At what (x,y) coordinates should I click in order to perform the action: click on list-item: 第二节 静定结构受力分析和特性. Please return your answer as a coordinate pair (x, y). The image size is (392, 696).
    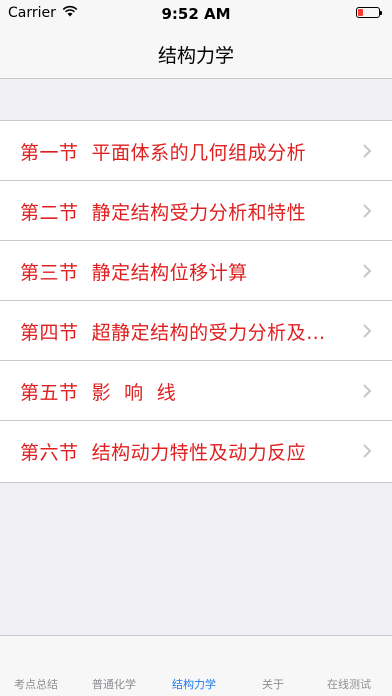
    Looking at the image, I should click on (196, 211).